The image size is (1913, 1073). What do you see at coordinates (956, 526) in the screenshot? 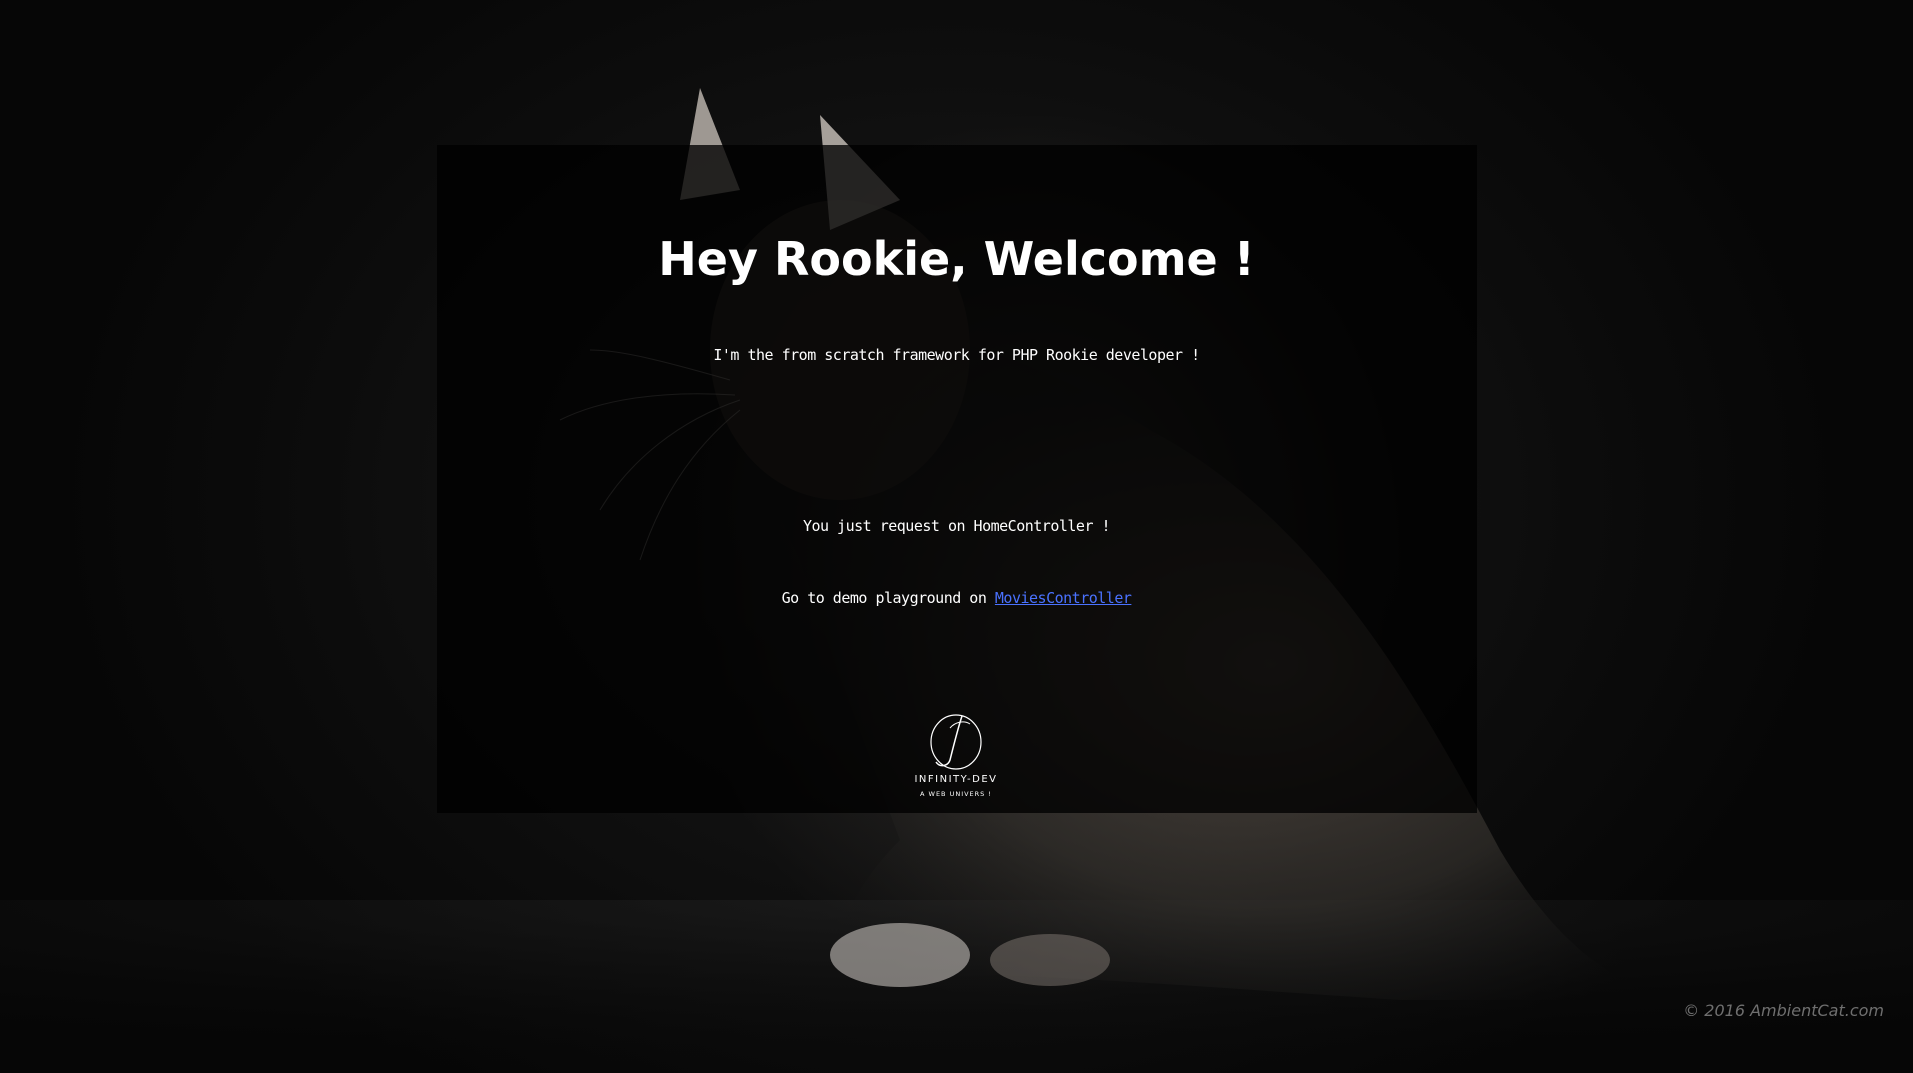
I see `request-info-text: You just request on HomeController !` at bounding box center [956, 526].